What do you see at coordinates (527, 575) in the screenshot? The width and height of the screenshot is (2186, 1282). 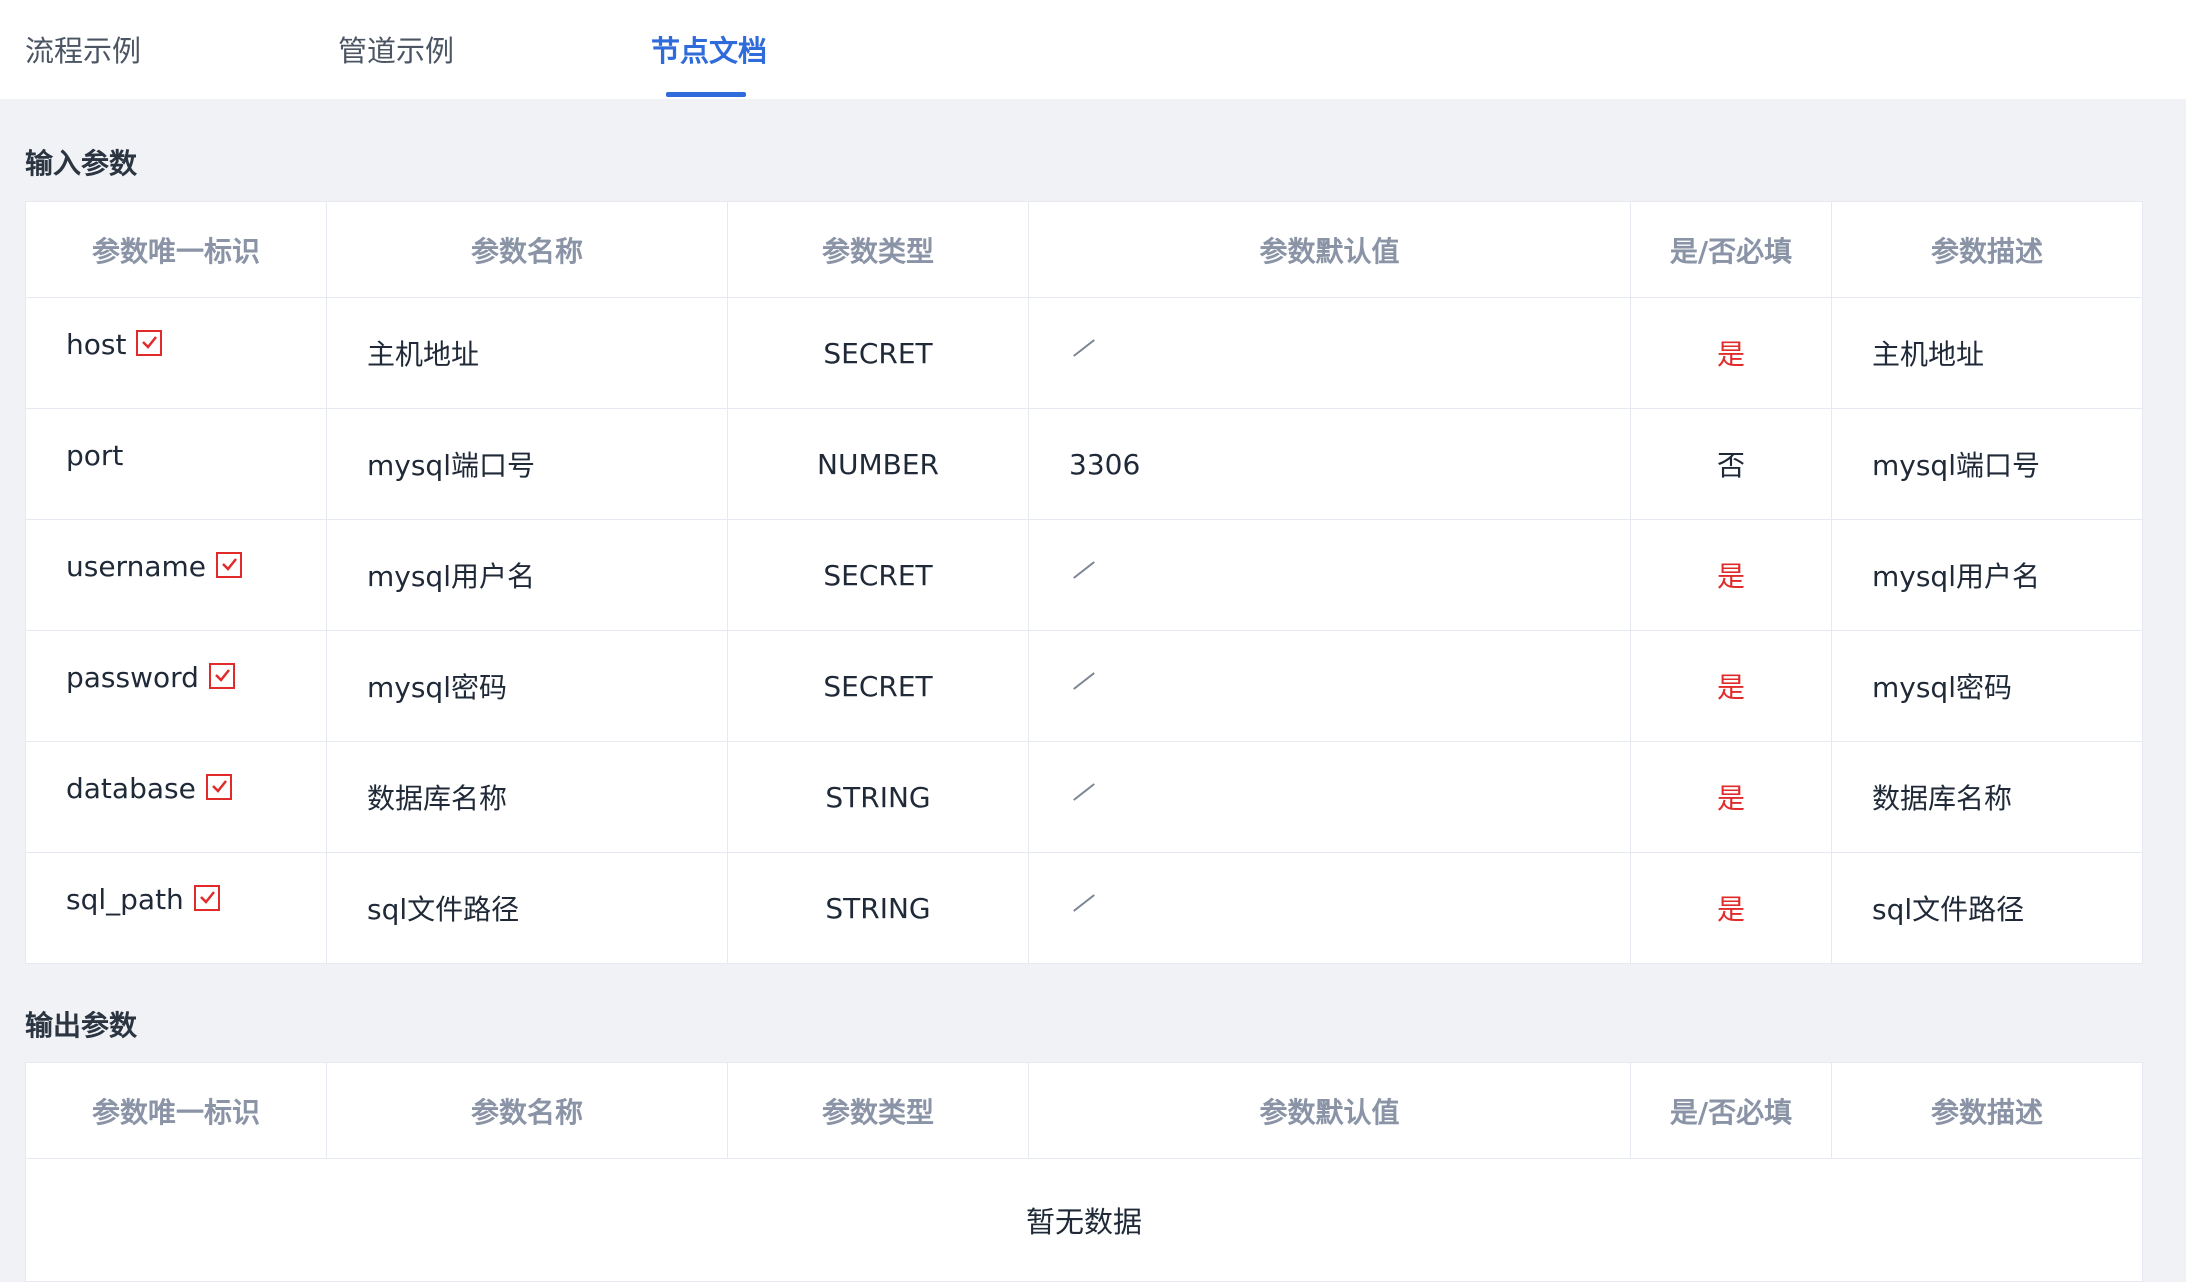 I see `param-name: mysql用户名` at bounding box center [527, 575].